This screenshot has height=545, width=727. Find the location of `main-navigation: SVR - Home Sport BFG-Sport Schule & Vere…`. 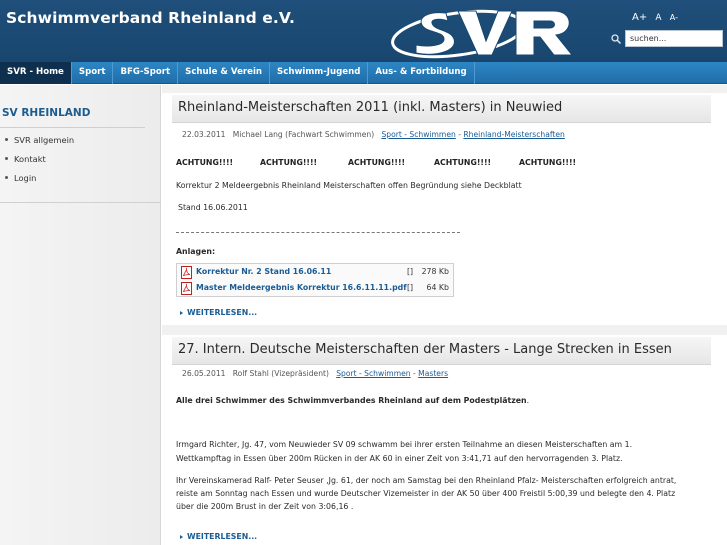

main-navigation: SVR - Home Sport BFG-Sport Schule & Vere… is located at coordinates (363, 73).